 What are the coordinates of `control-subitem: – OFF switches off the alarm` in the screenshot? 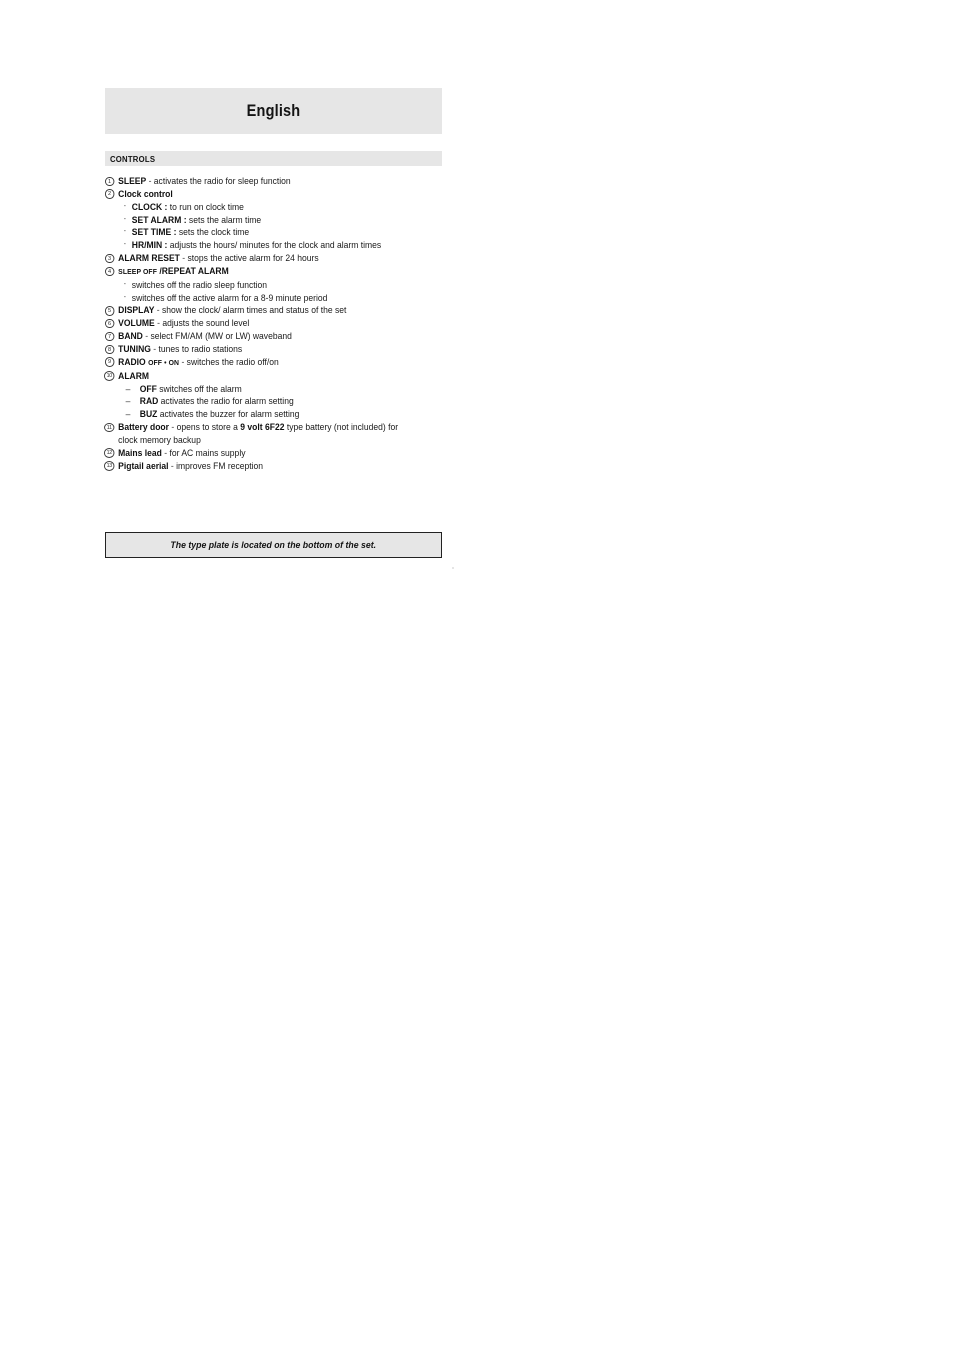 It's located at (183, 388).